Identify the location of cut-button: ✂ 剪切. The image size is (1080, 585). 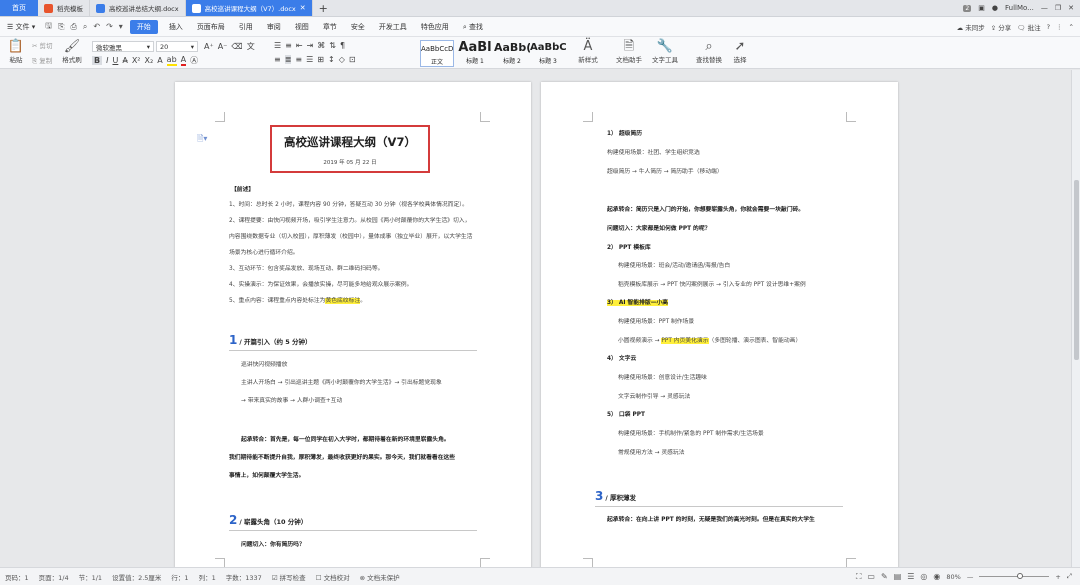
(42, 45).